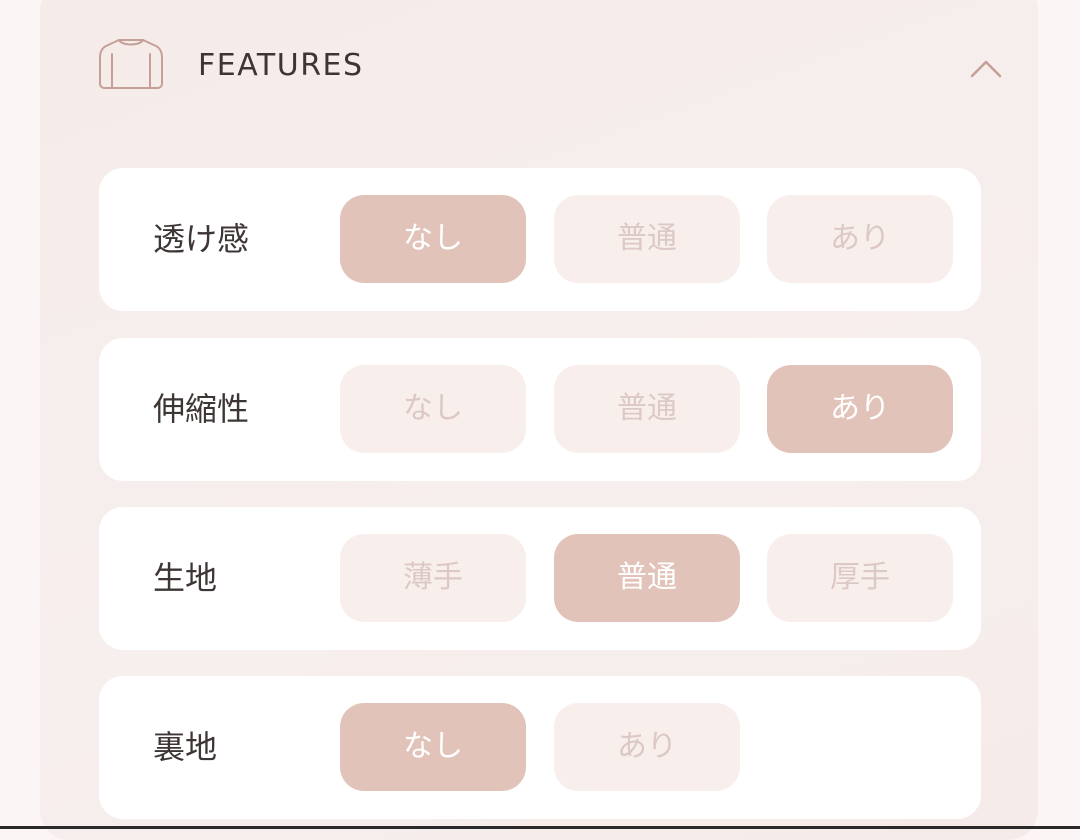 The width and height of the screenshot is (1080, 840). Describe the element at coordinates (540, 578) in the screenshot. I see `feature-row-fabric-thickness: 生地 薄手 普通 厚手` at that location.